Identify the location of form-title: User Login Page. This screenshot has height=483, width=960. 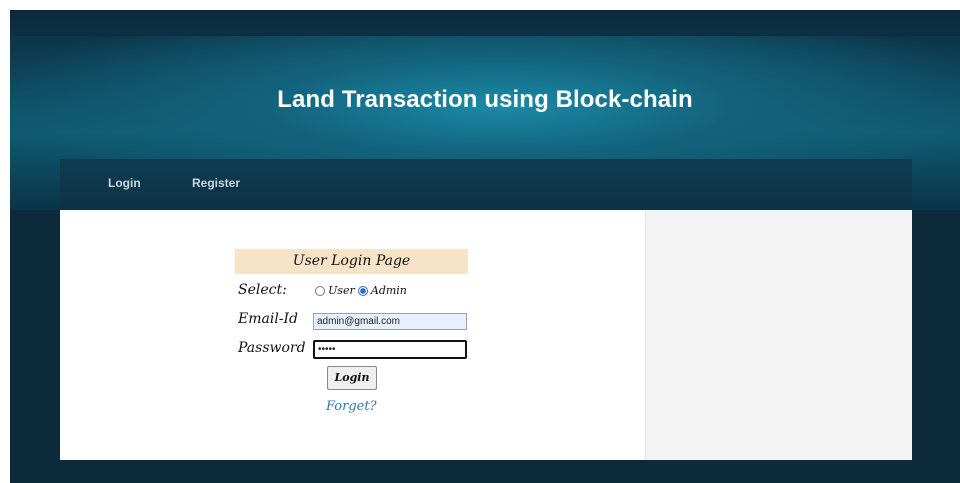
(351, 261).